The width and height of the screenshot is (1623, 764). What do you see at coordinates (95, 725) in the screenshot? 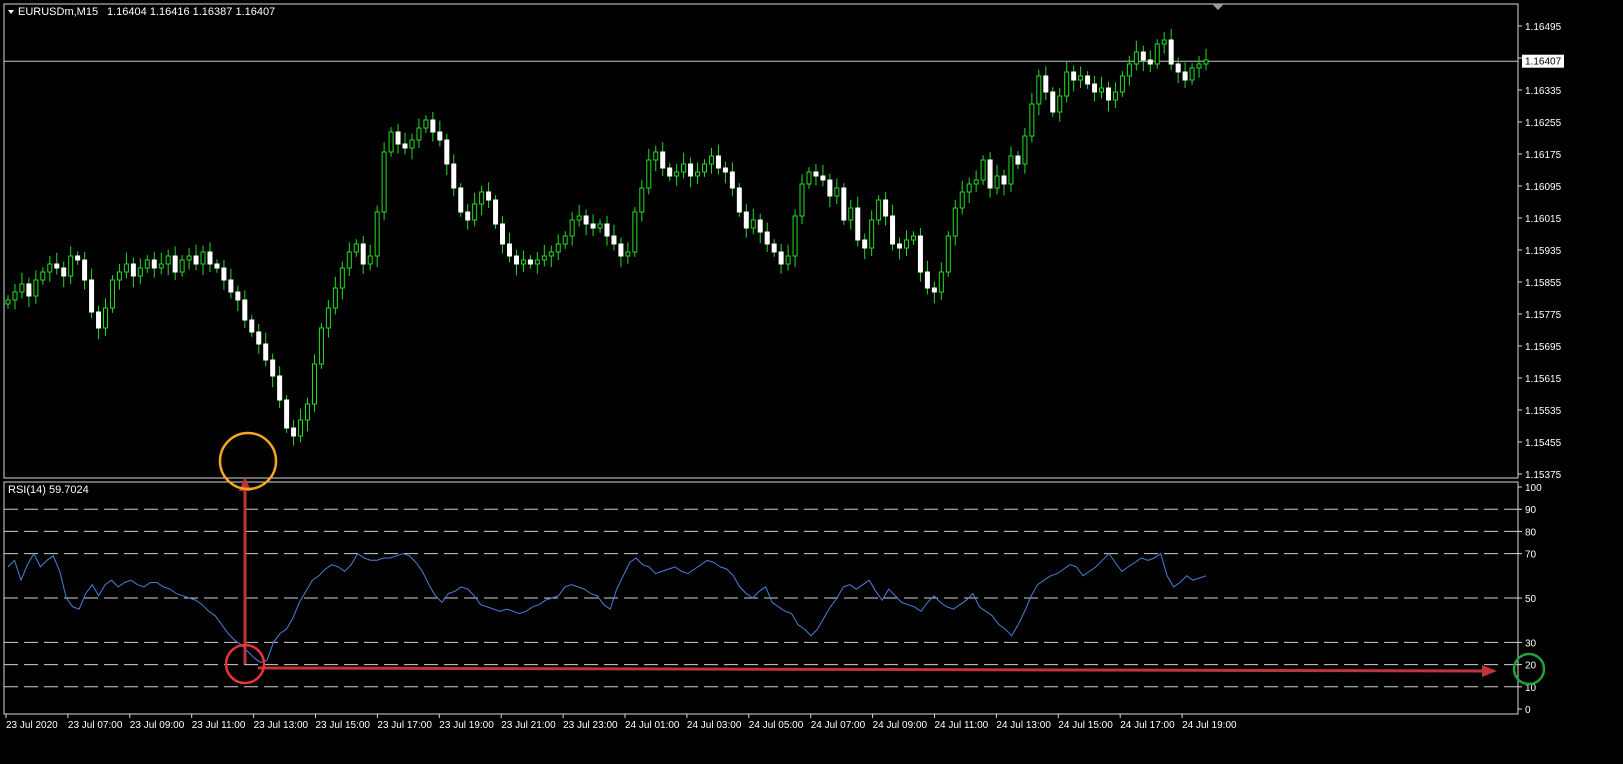
I see `time-tick-label: 23 Jul 07:00` at bounding box center [95, 725].